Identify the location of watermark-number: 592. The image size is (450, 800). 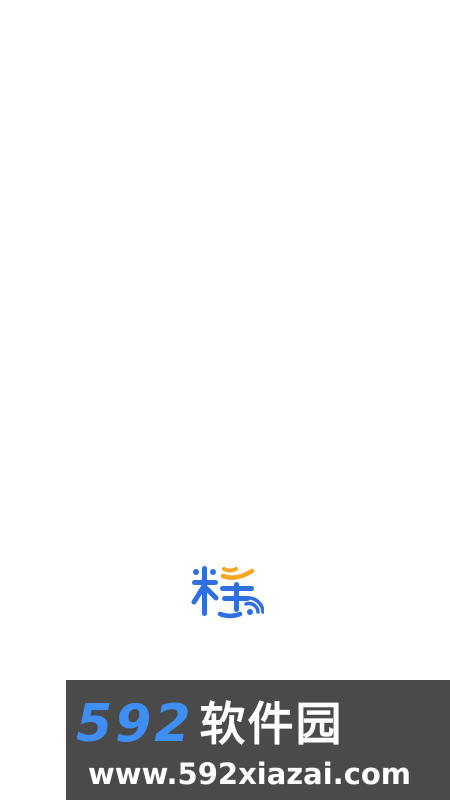
(135, 724).